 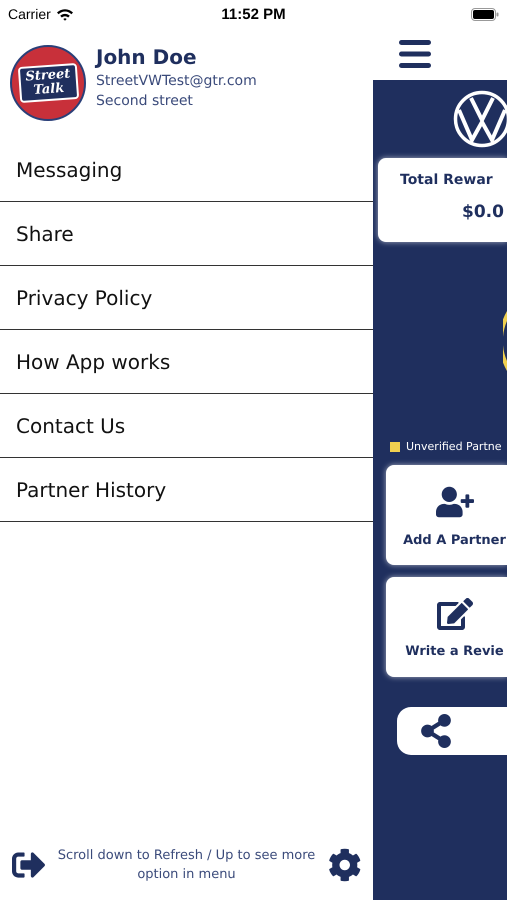 I want to click on vw-logo-icon, so click(x=480, y=119).